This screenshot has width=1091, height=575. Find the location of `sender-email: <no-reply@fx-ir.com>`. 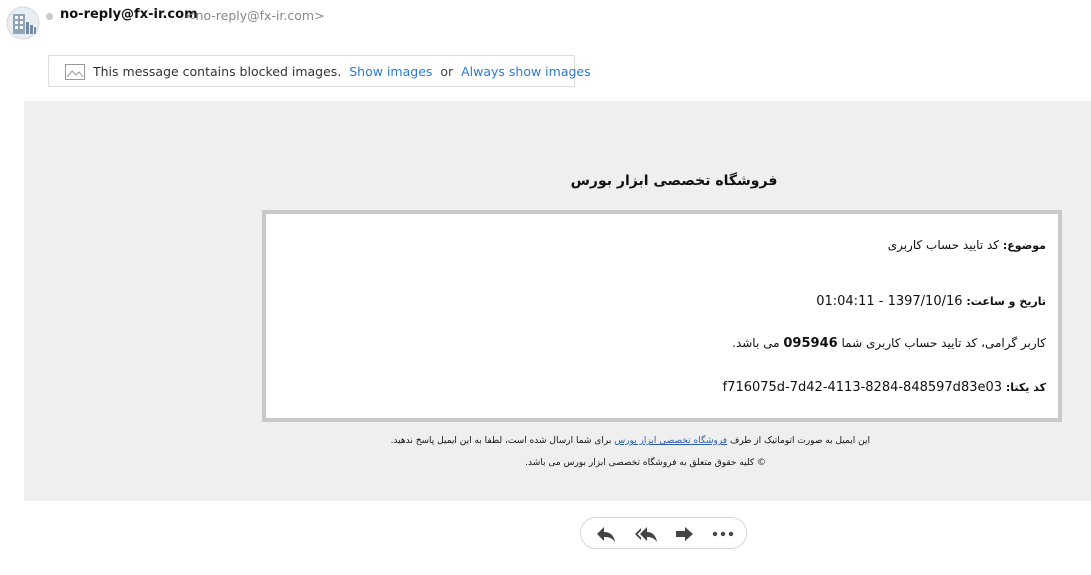

sender-email: <no-reply@fx-ir.com> is located at coordinates (255, 15).